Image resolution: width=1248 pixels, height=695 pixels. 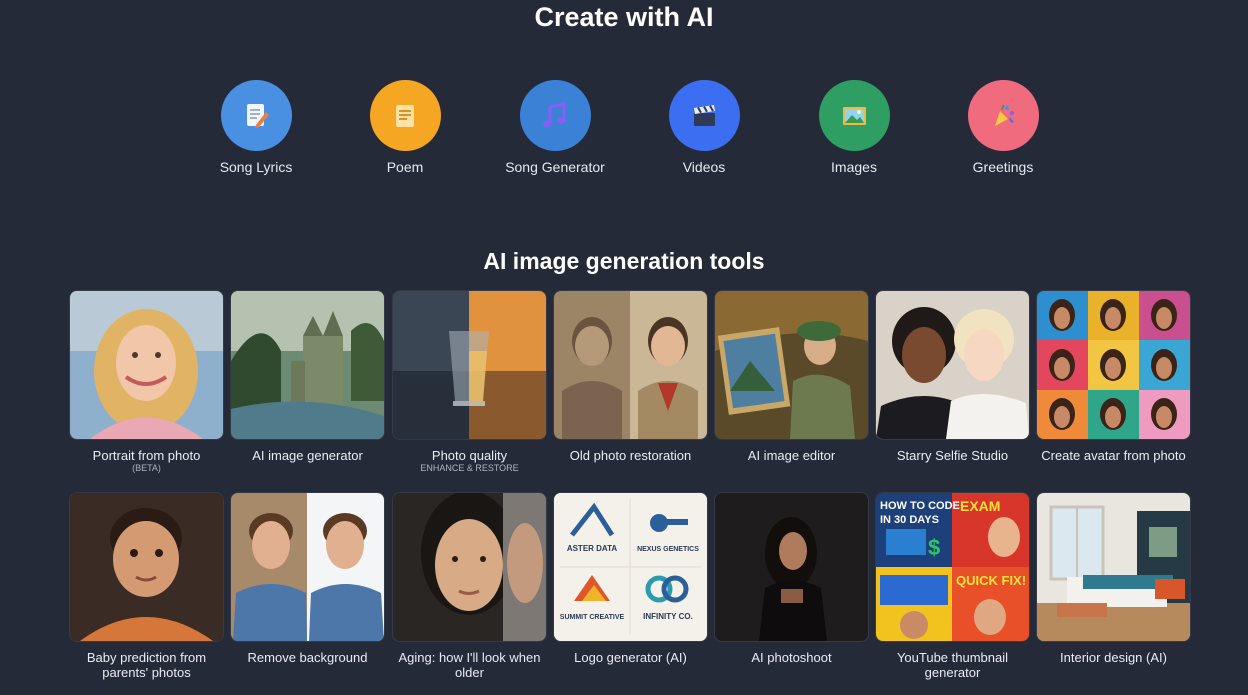 I want to click on picture-icon, so click(x=854, y=115).